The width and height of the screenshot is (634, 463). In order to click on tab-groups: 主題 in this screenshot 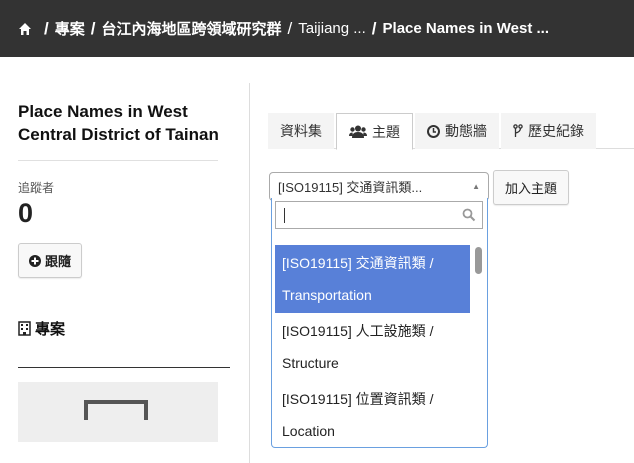, I will do `click(374, 131)`.